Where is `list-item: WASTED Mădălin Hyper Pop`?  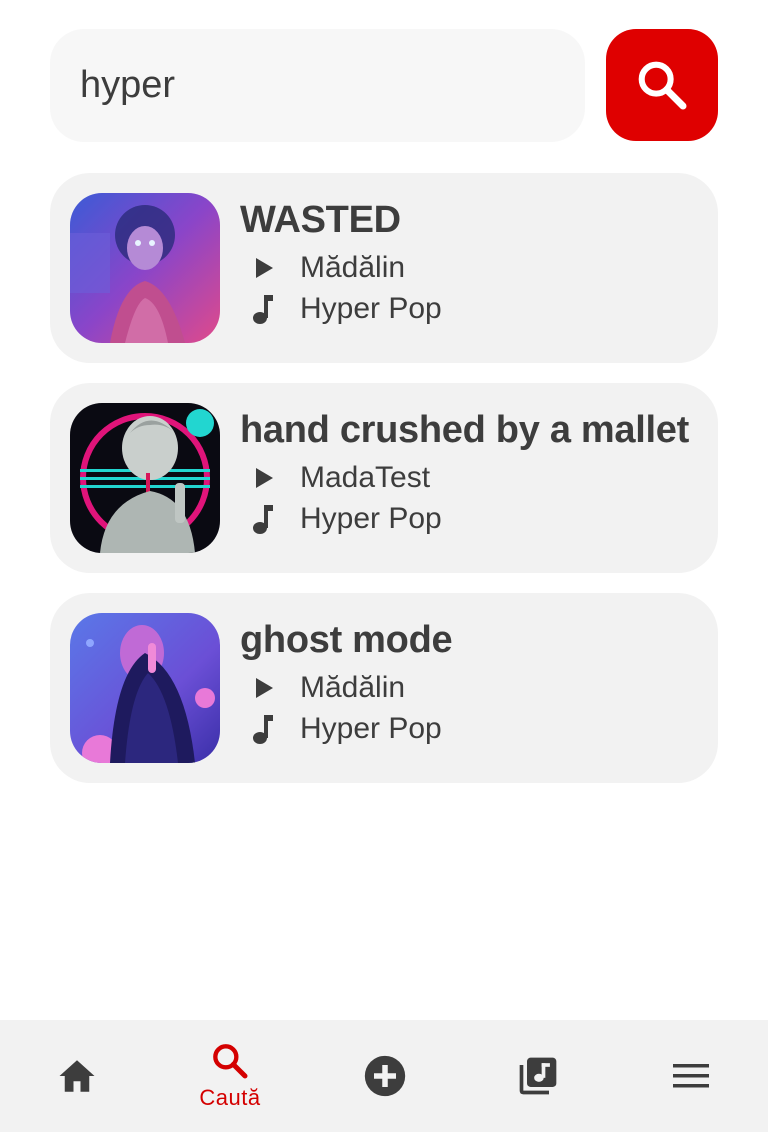
list-item: WASTED Mădălin Hyper Pop is located at coordinates (384, 268).